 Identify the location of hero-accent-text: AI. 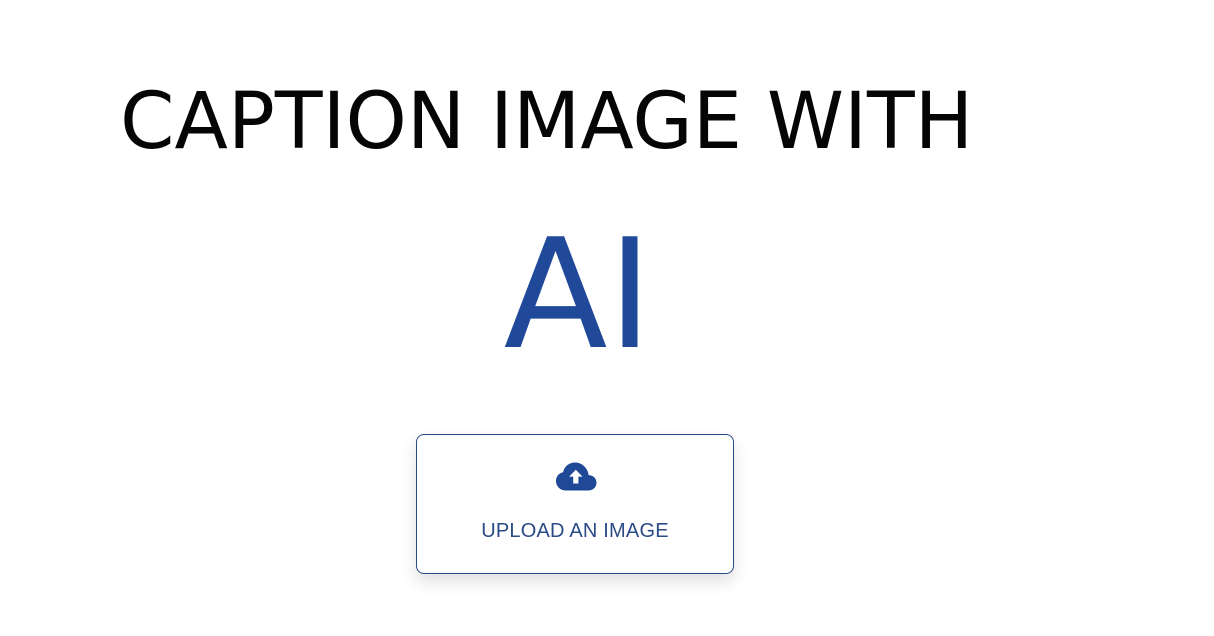
(578, 294).